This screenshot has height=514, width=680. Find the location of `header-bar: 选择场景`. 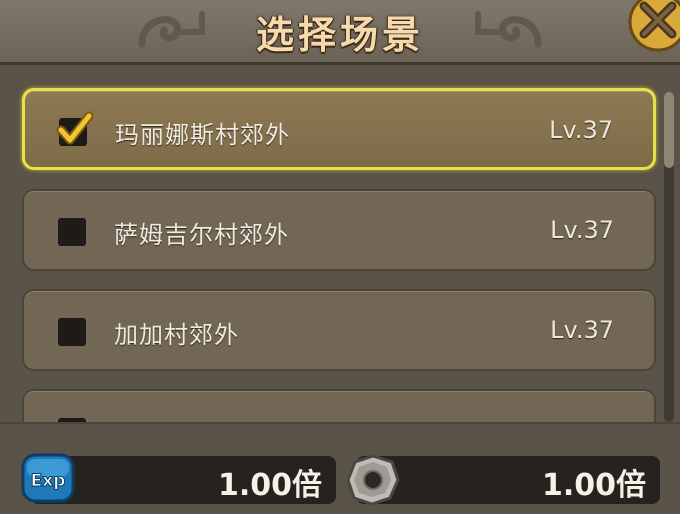

header-bar: 选择场景 is located at coordinates (340, 32).